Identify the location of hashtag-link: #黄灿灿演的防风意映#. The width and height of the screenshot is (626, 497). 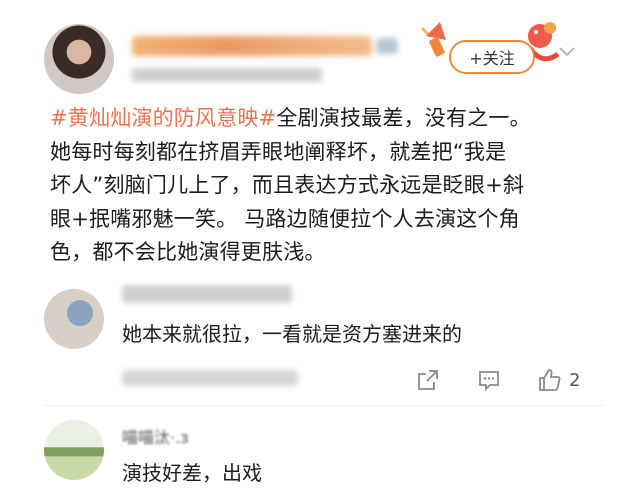
(163, 118).